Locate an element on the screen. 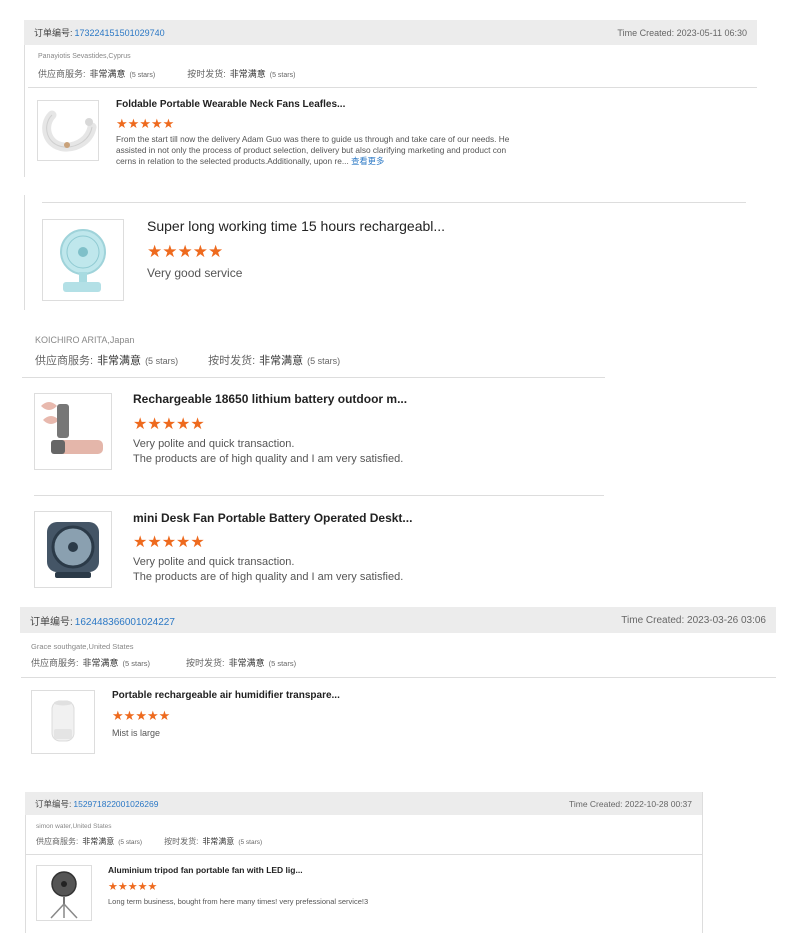  read-more-link: 查看更多 is located at coordinates (367, 161).